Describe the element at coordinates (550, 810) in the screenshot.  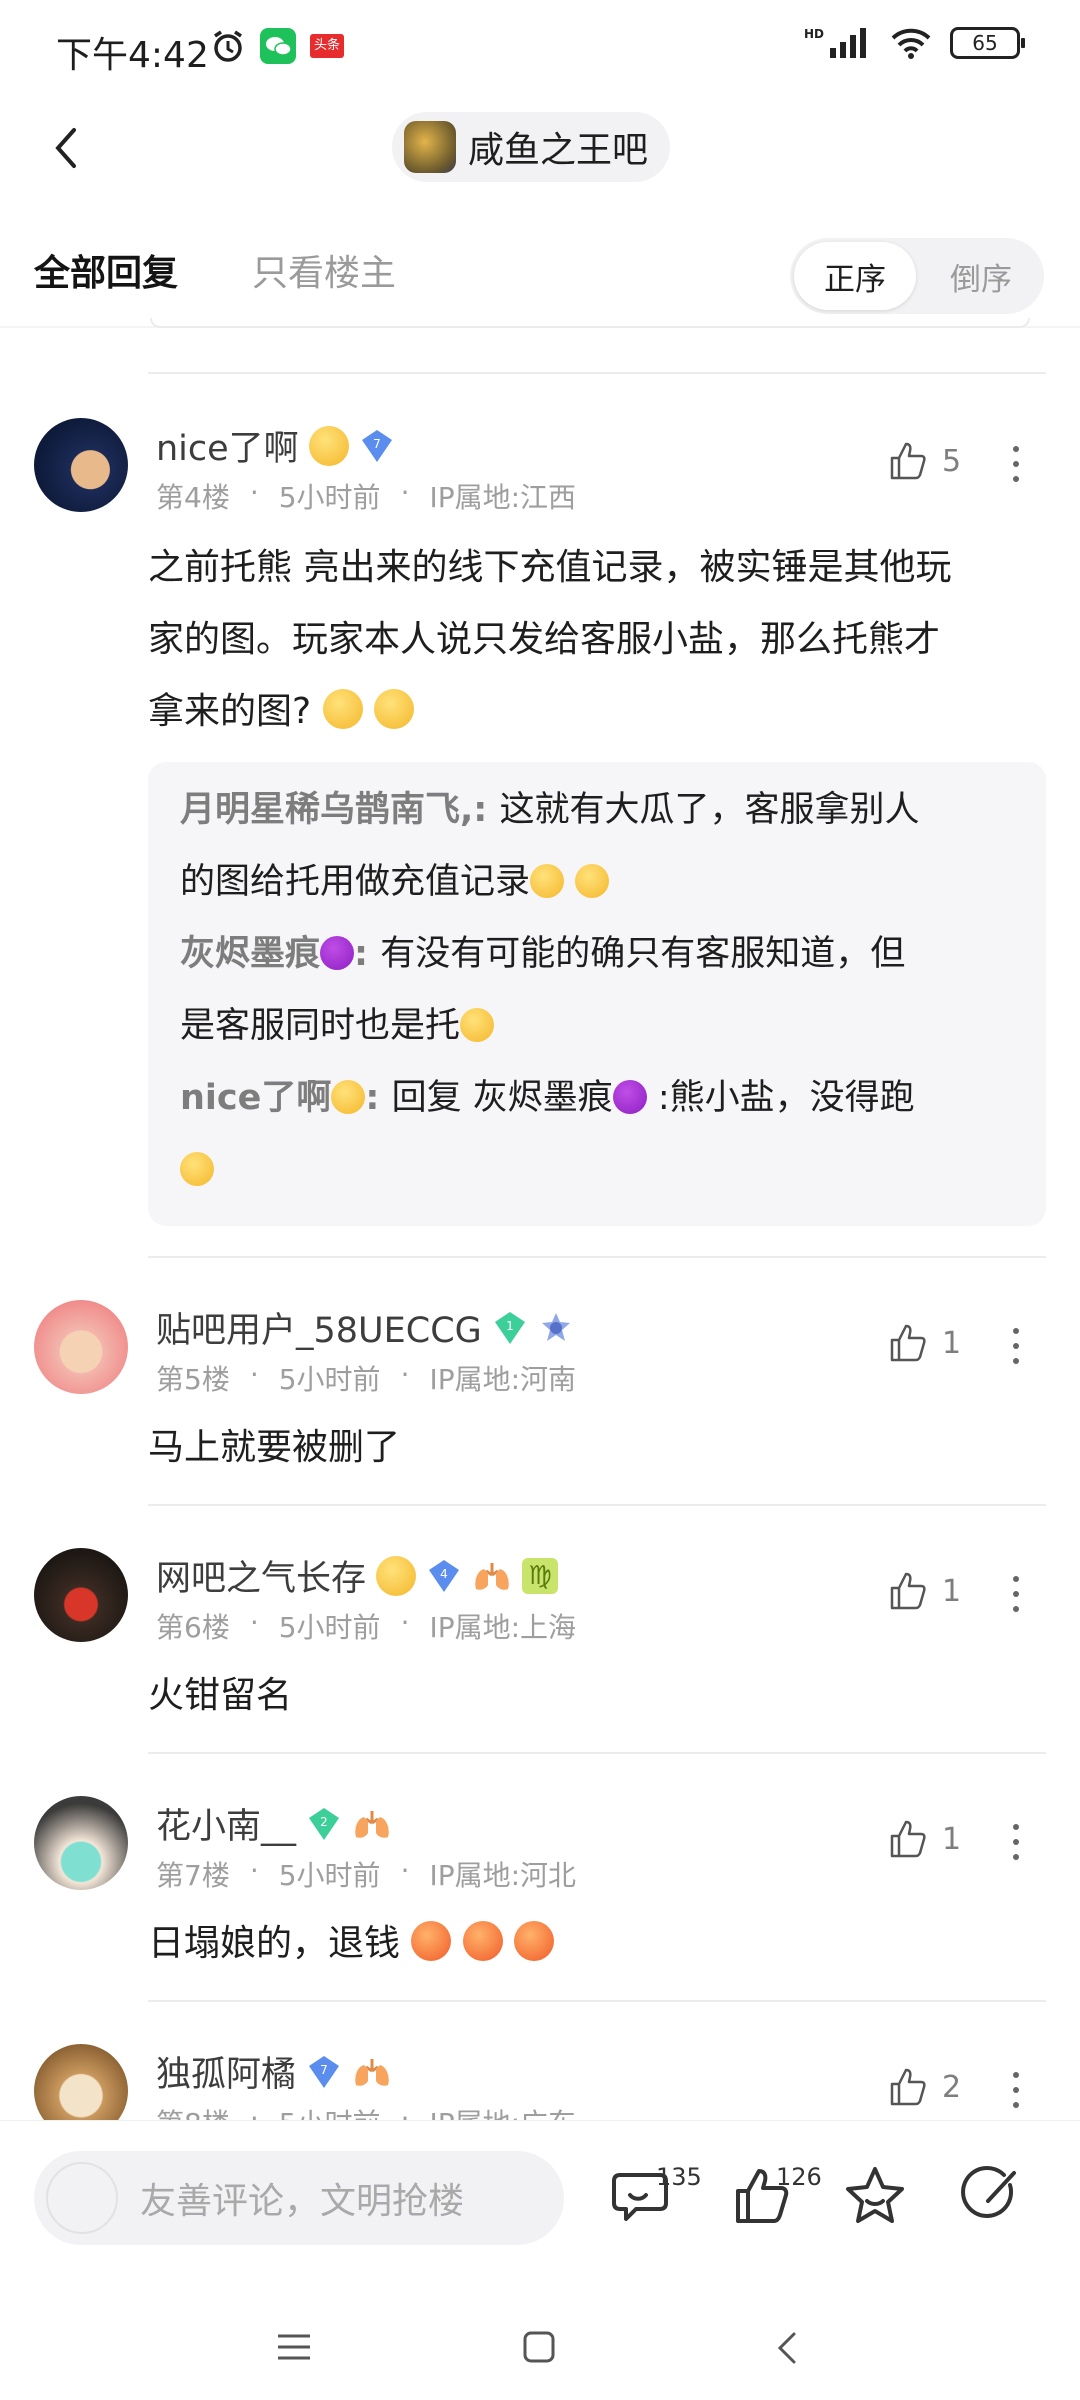
I see `sub-reply: 月明星稀乌鹊南飞,: 这就有大瓜了，客服拿别人` at that location.